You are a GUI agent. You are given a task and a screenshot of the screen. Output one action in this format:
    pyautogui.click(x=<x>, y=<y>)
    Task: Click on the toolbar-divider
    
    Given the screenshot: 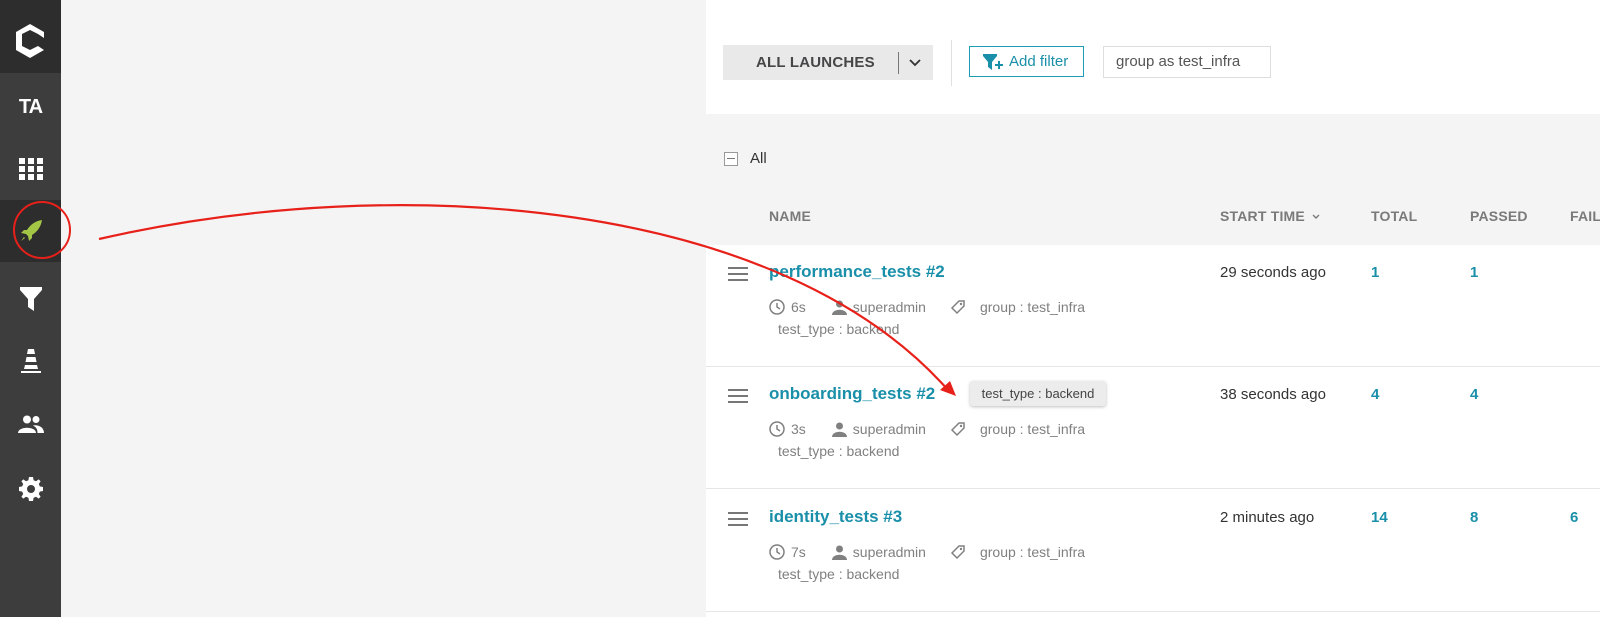 What is the action you would take?
    pyautogui.click(x=951, y=63)
    